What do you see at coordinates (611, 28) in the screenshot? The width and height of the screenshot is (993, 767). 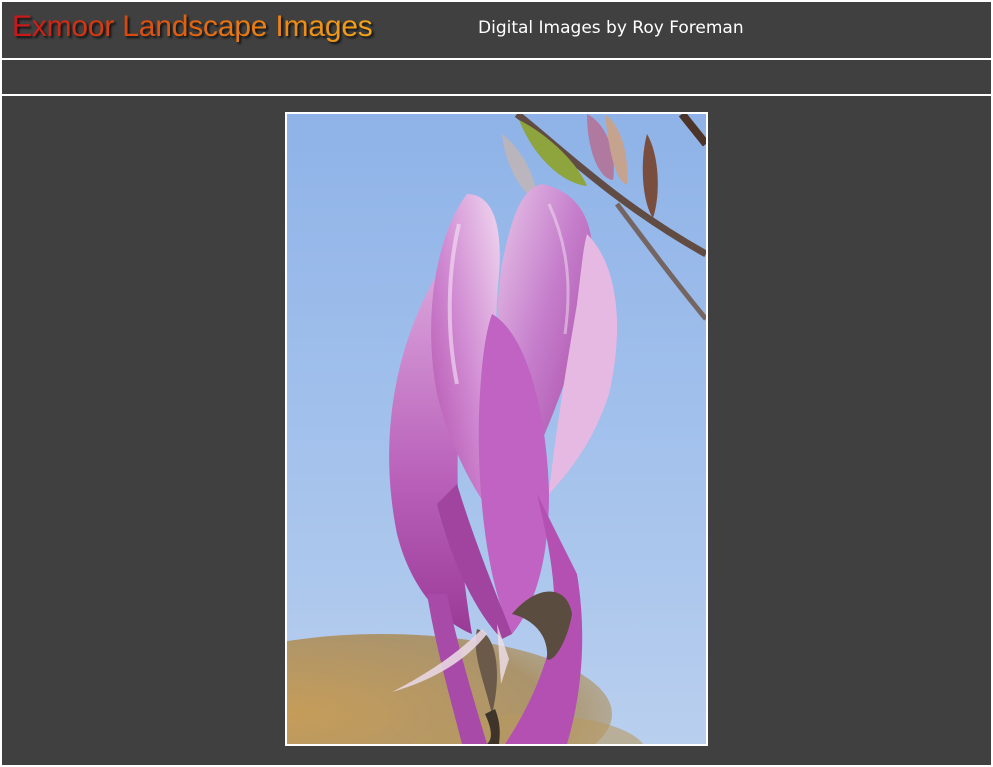 I see `site-subtitle: Digital Images by Roy Foreman` at bounding box center [611, 28].